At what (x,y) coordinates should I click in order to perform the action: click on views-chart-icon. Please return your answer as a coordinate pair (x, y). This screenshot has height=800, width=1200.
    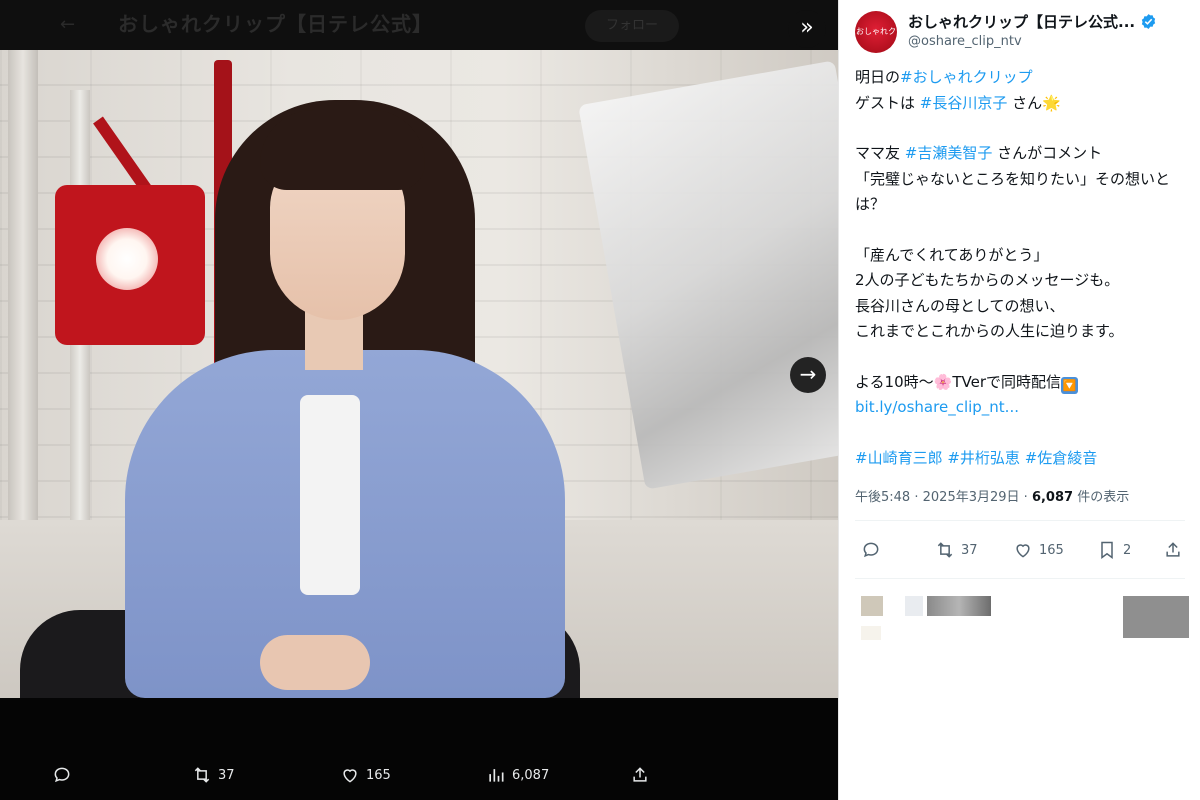
    Looking at the image, I should click on (496, 775).